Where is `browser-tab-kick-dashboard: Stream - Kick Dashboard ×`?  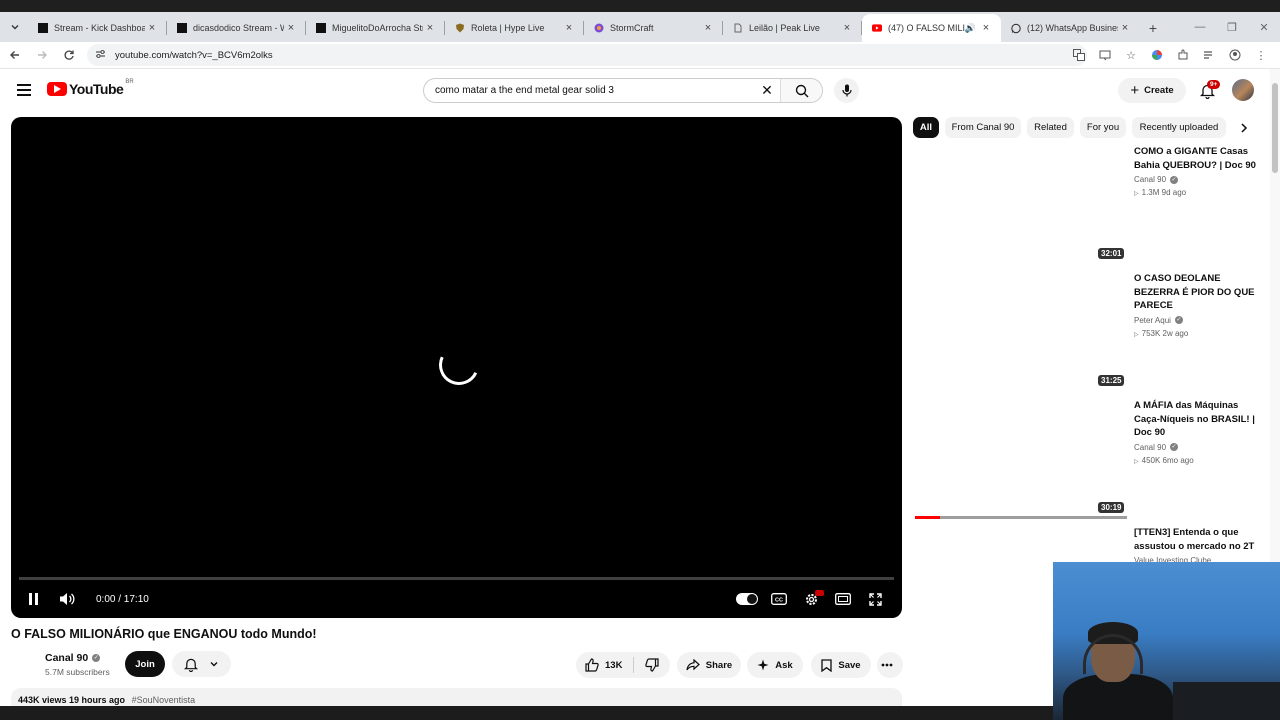 browser-tab-kick-dashboard: Stream - Kick Dashboard × is located at coordinates (97, 28).